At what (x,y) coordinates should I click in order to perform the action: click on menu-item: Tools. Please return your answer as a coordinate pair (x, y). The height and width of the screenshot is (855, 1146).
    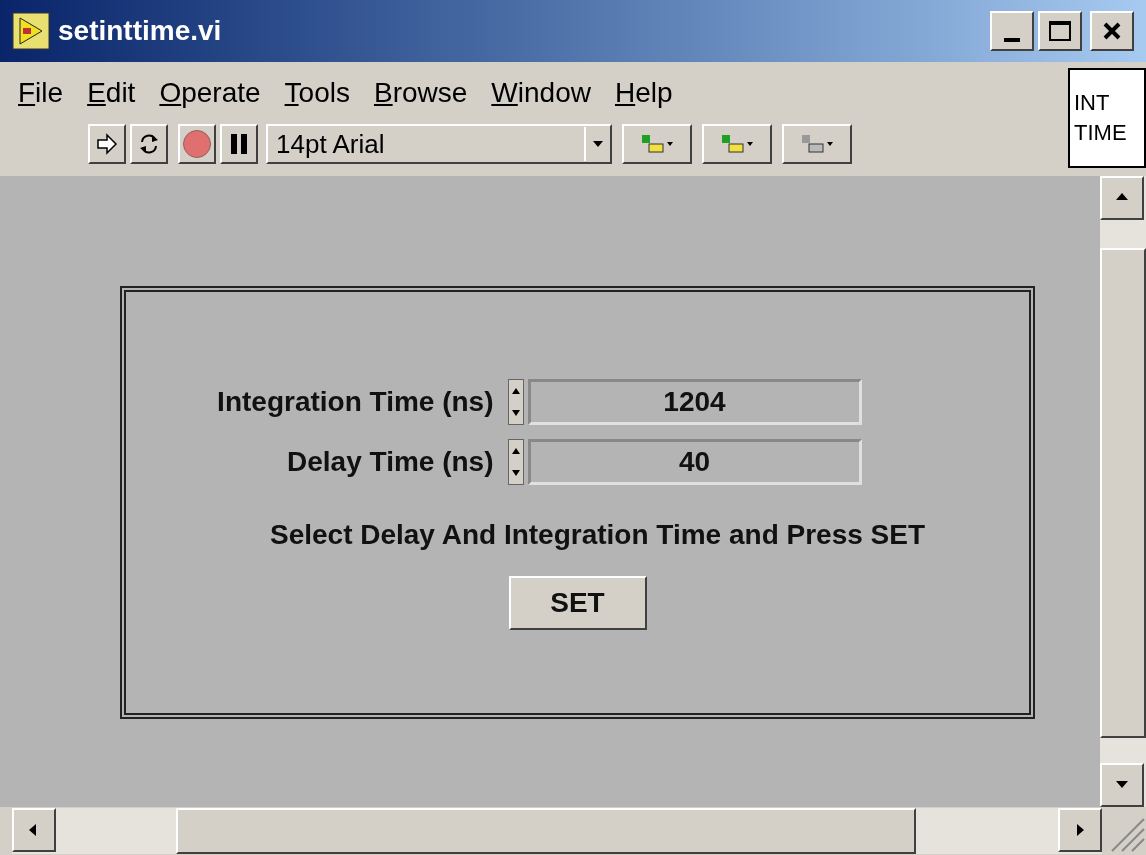
    Looking at the image, I should click on (317, 93).